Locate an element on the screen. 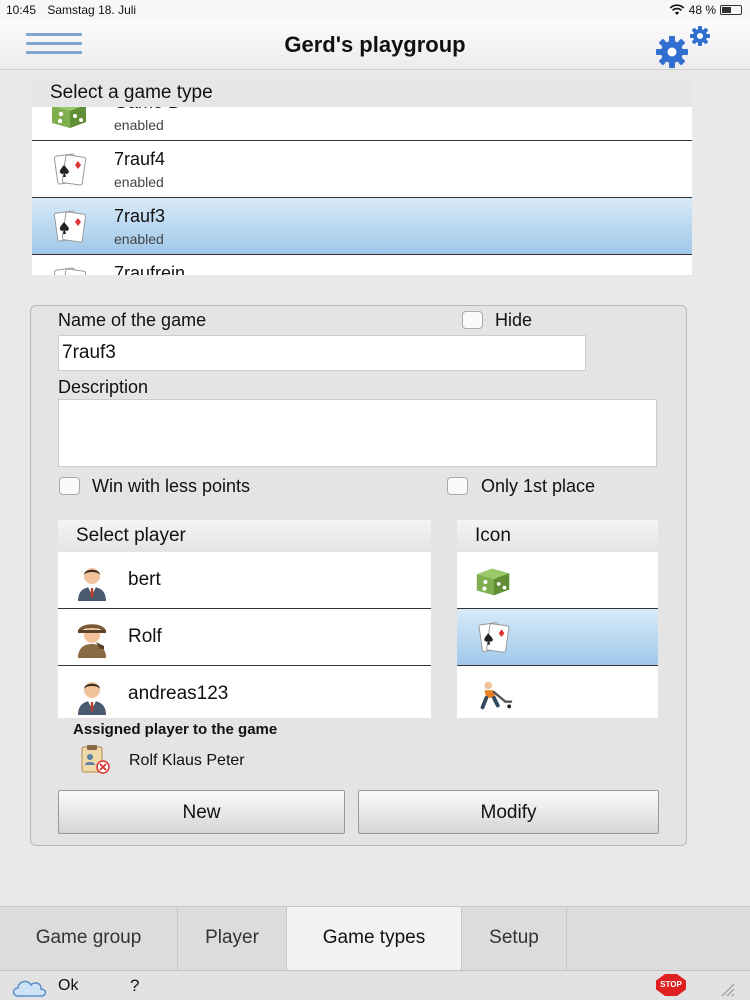 The image size is (750, 1000). game-row-7raufrein: 7raufrein is located at coordinates (362, 265).